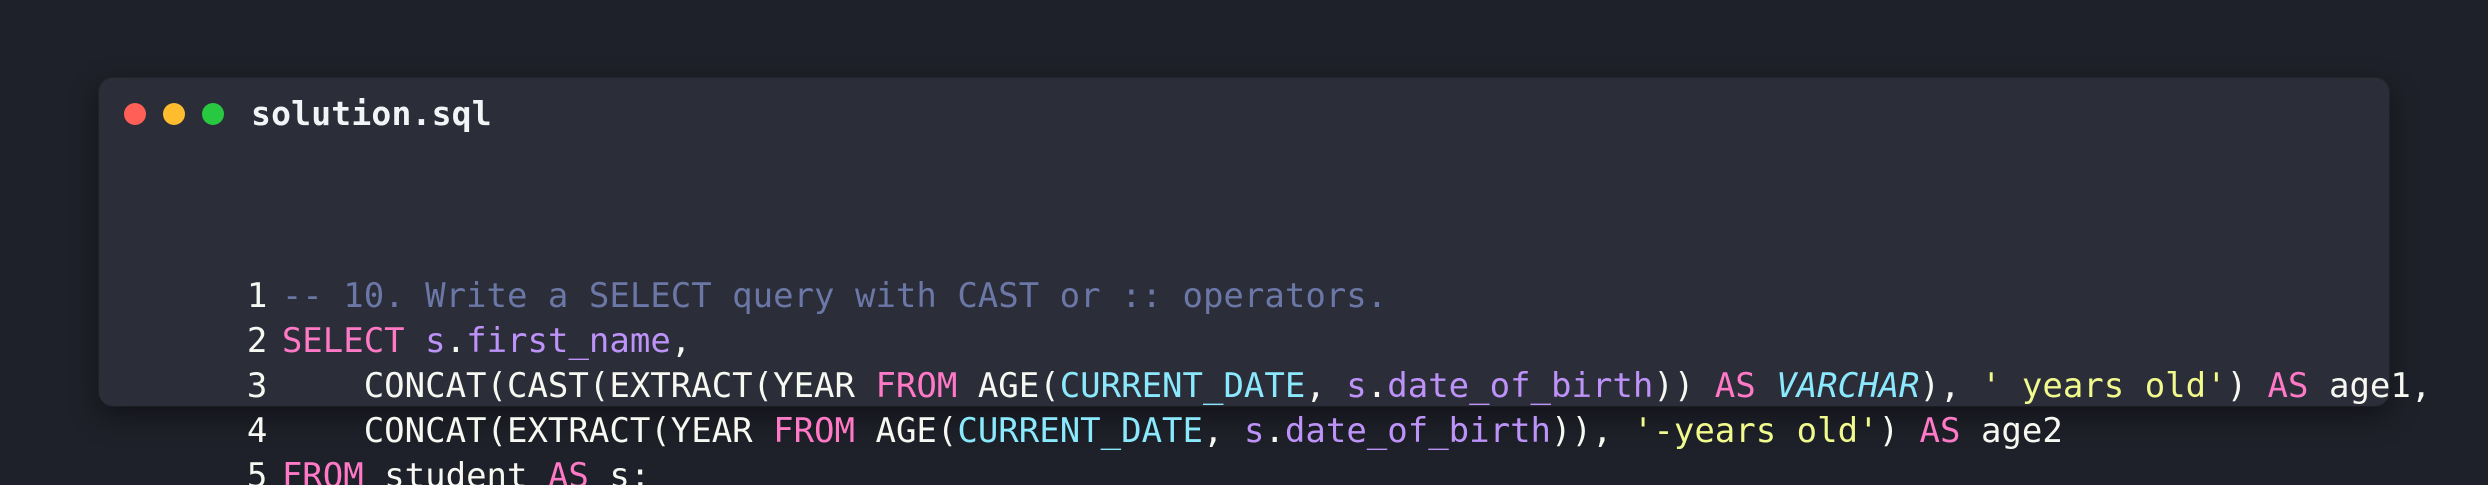  What do you see at coordinates (2370, 386) in the screenshot?
I see `code-token: age1,` at bounding box center [2370, 386].